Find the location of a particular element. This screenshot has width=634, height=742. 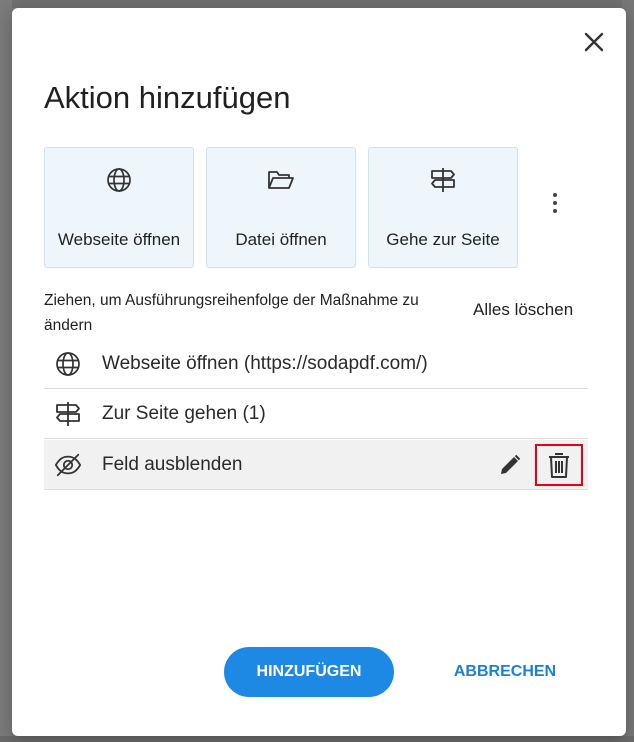

action-label: Feld ausblenden is located at coordinates (172, 464).